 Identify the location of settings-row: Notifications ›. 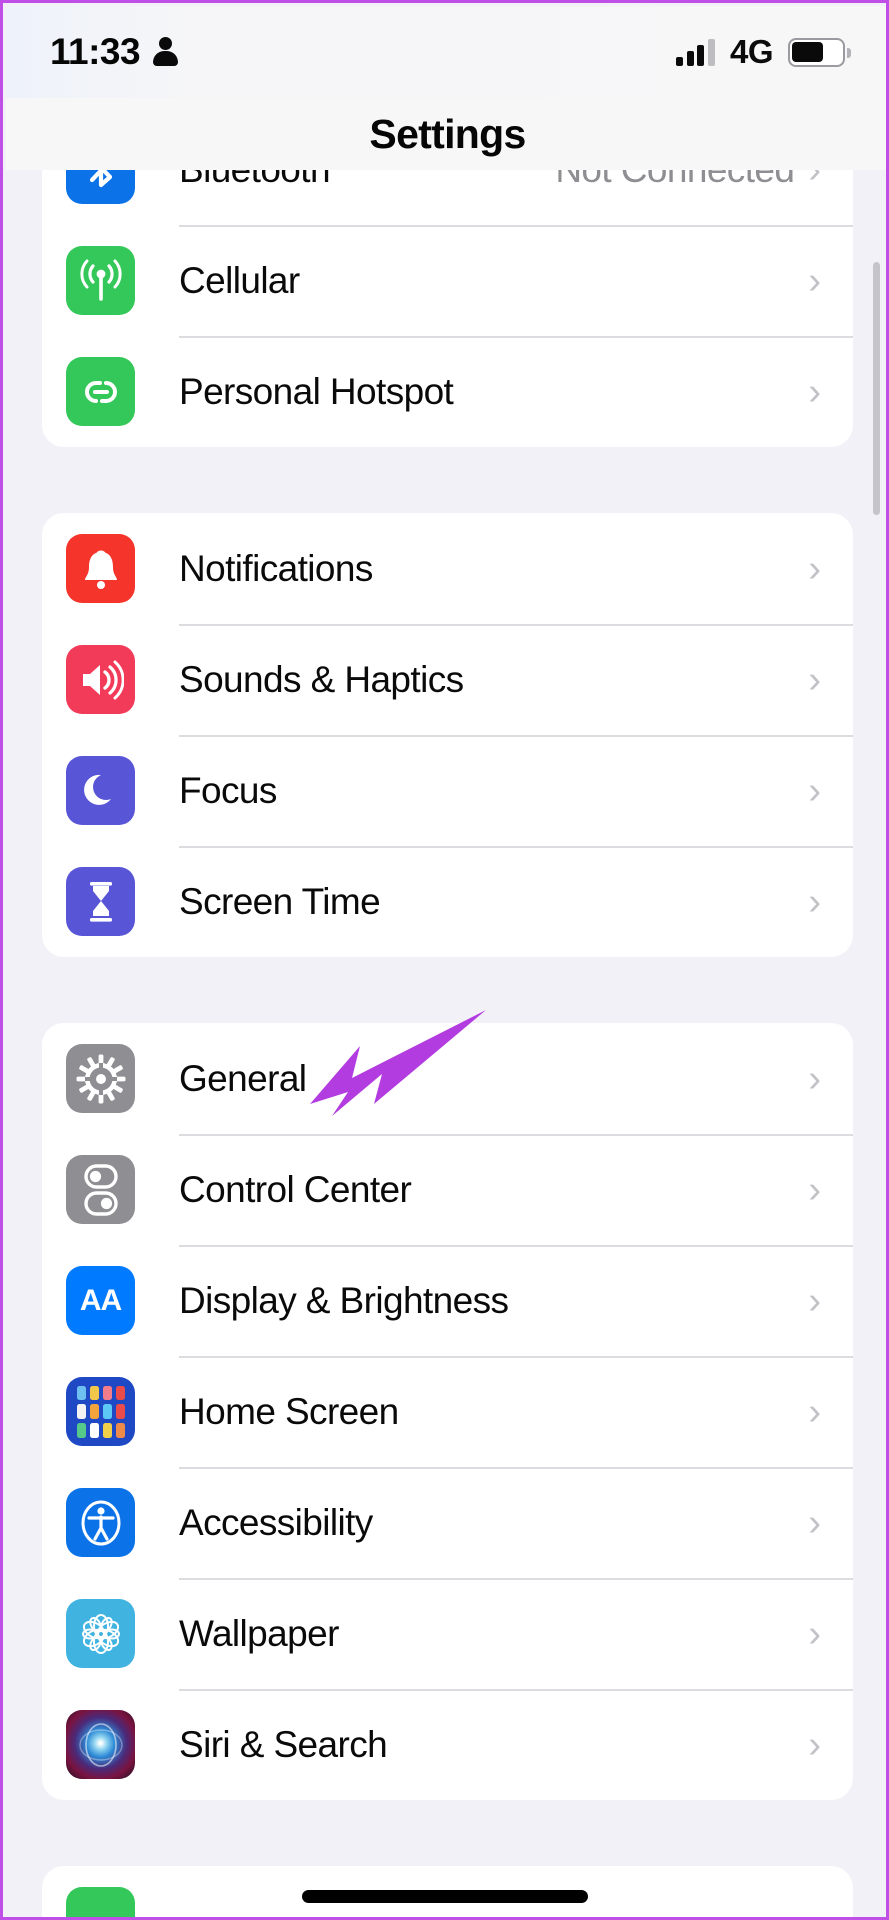
(447, 568).